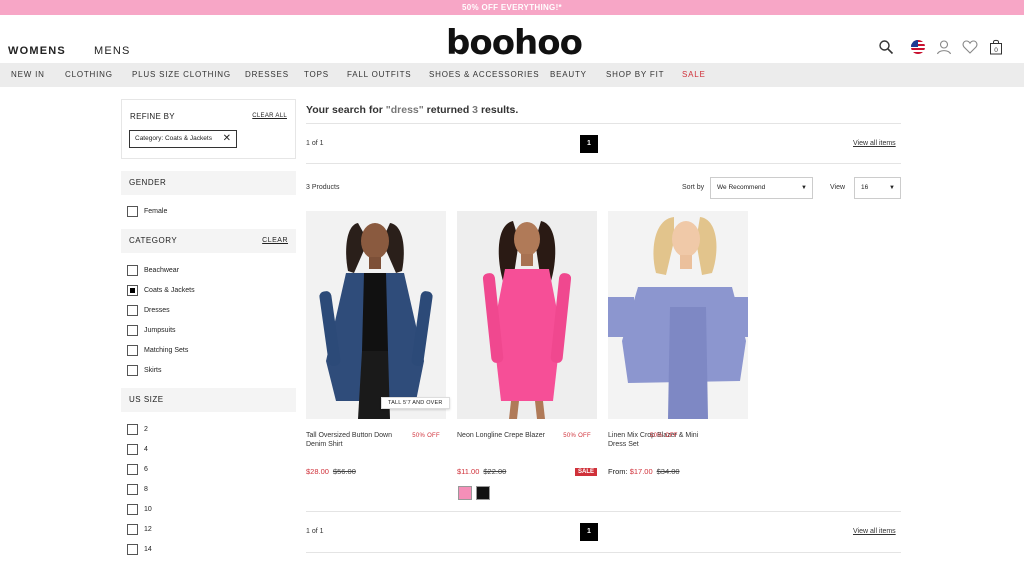 Image resolution: width=1024 pixels, height=570 pixels. What do you see at coordinates (892, 188) in the screenshot?
I see `caret-down-icon: ▼` at bounding box center [892, 188].